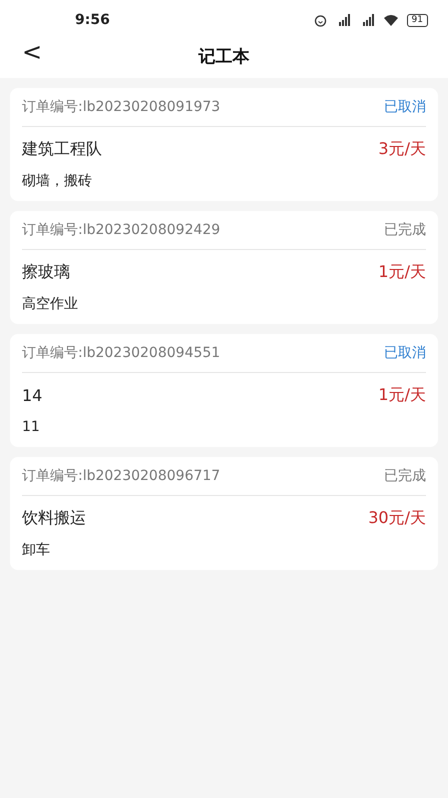 Image resolution: width=448 pixels, height=798 pixels. I want to click on status-time: 9:56, so click(92, 20).